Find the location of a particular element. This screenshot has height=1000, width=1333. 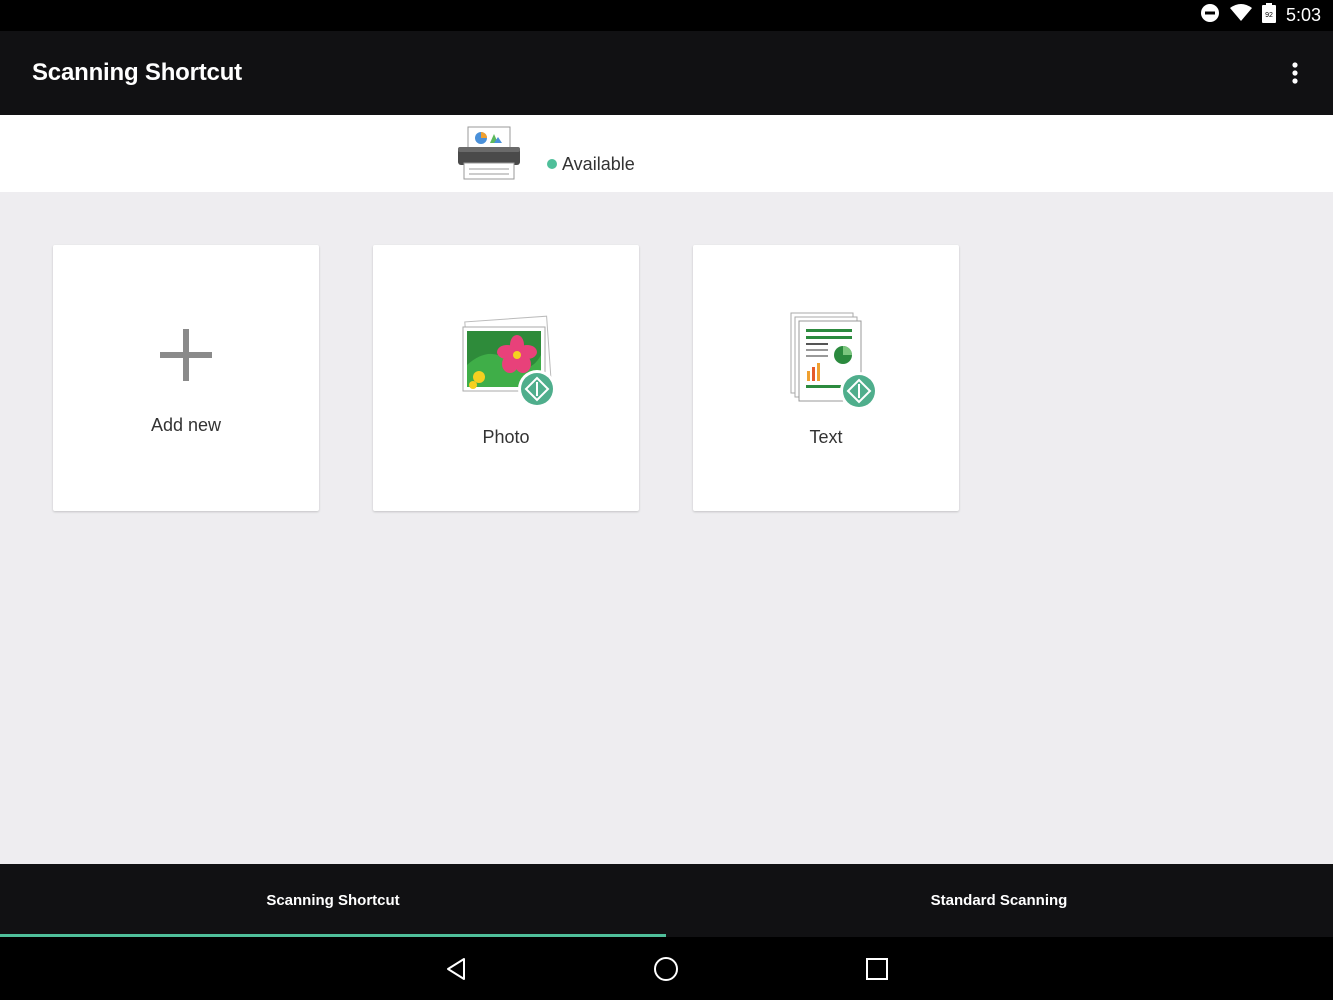

home-button is located at coordinates (666, 969).